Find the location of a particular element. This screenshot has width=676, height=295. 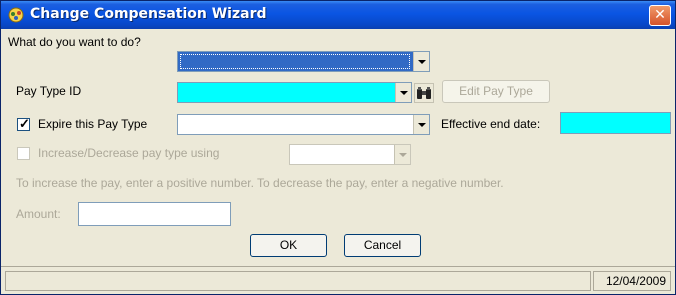

increase-decrease-label: Increase/Decrease pay type using is located at coordinates (129, 153).